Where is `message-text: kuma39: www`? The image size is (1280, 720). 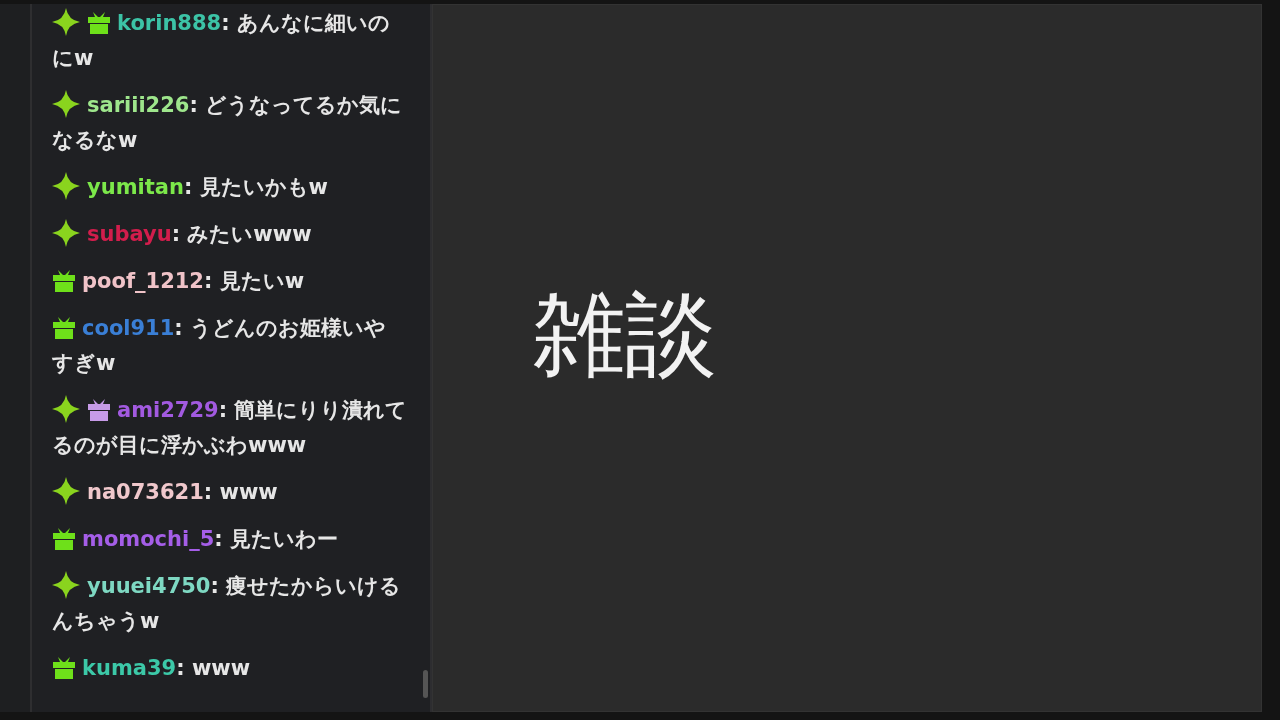 message-text: kuma39: www is located at coordinates (166, 668).